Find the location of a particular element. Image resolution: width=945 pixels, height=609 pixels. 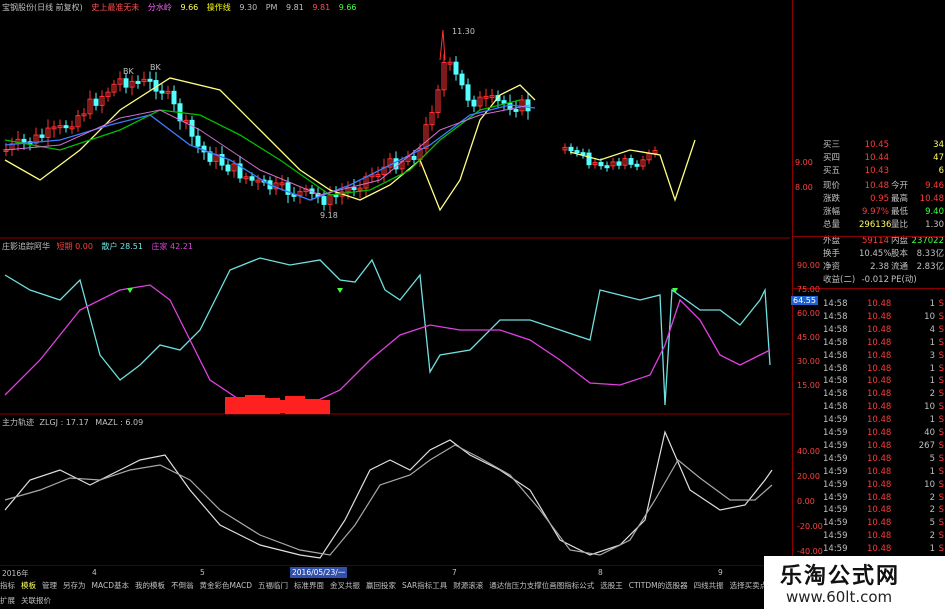

date-m5: 5 is located at coordinates (202, 572).